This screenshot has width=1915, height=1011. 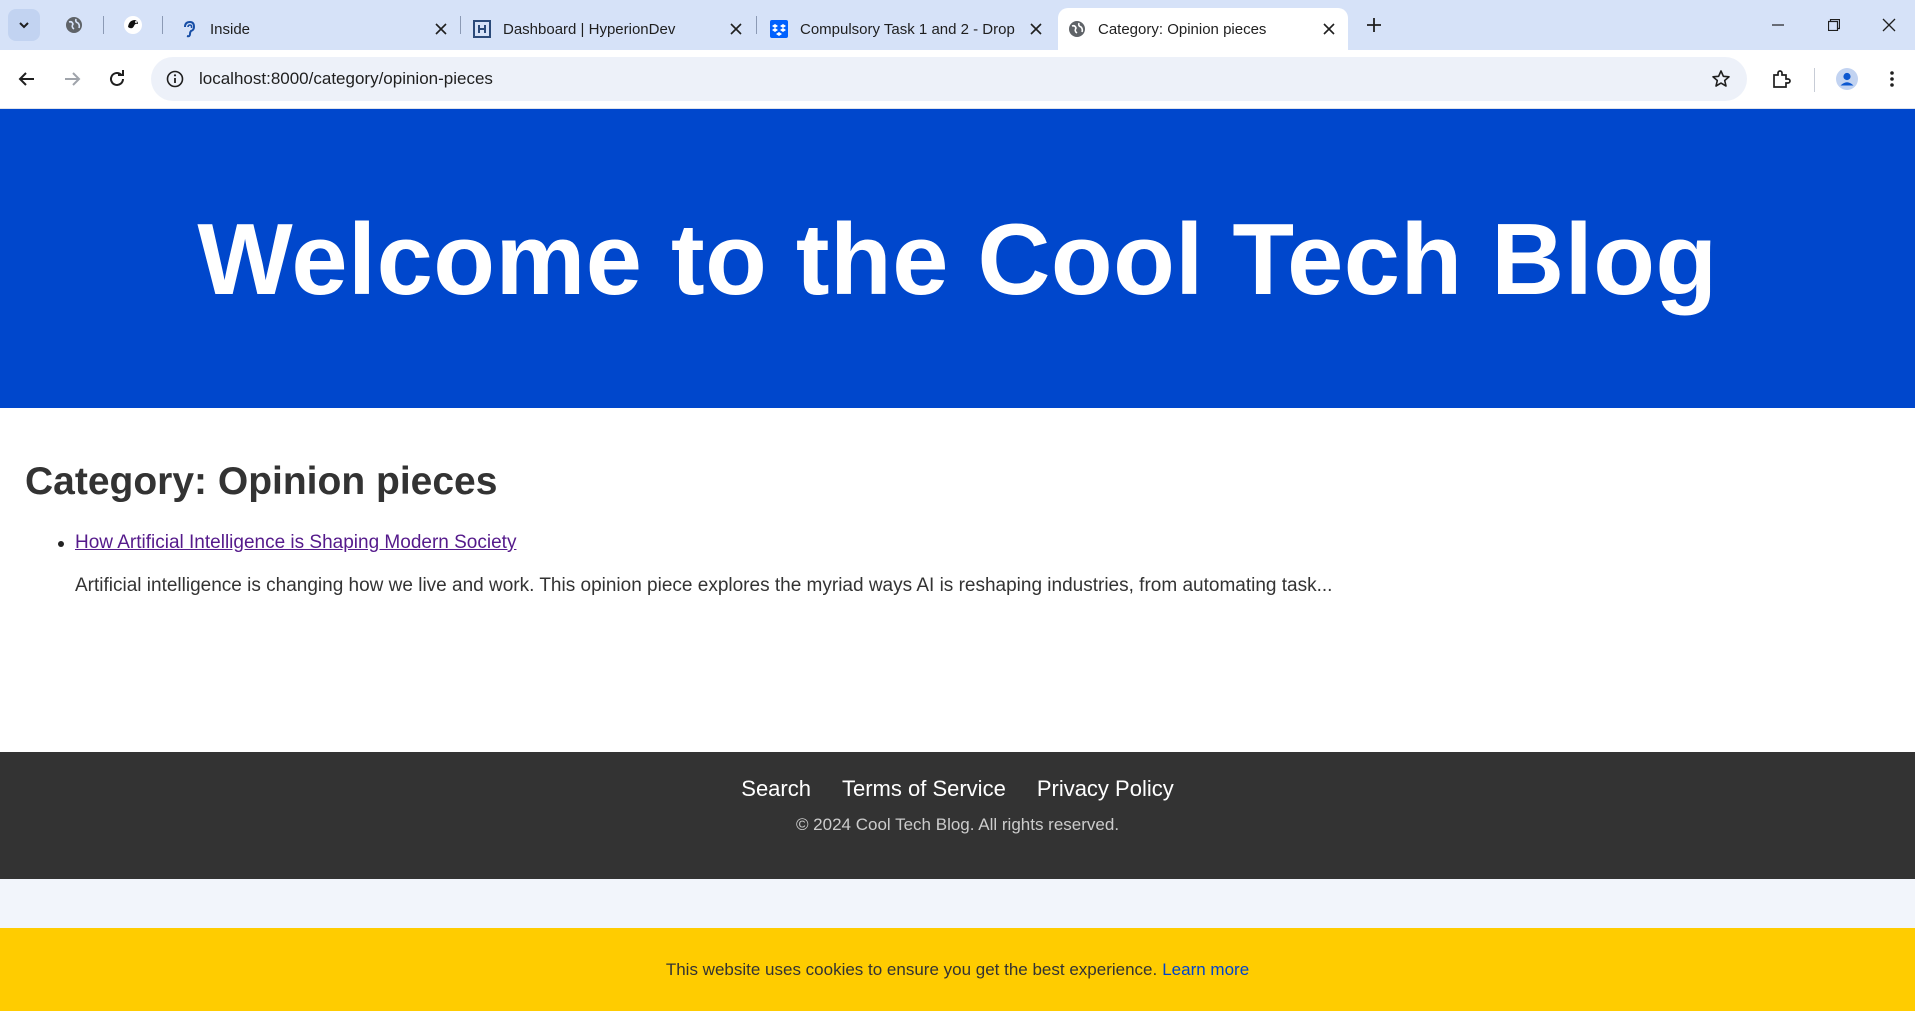 I want to click on footer-link-terms: Terms of Service, so click(x=924, y=789).